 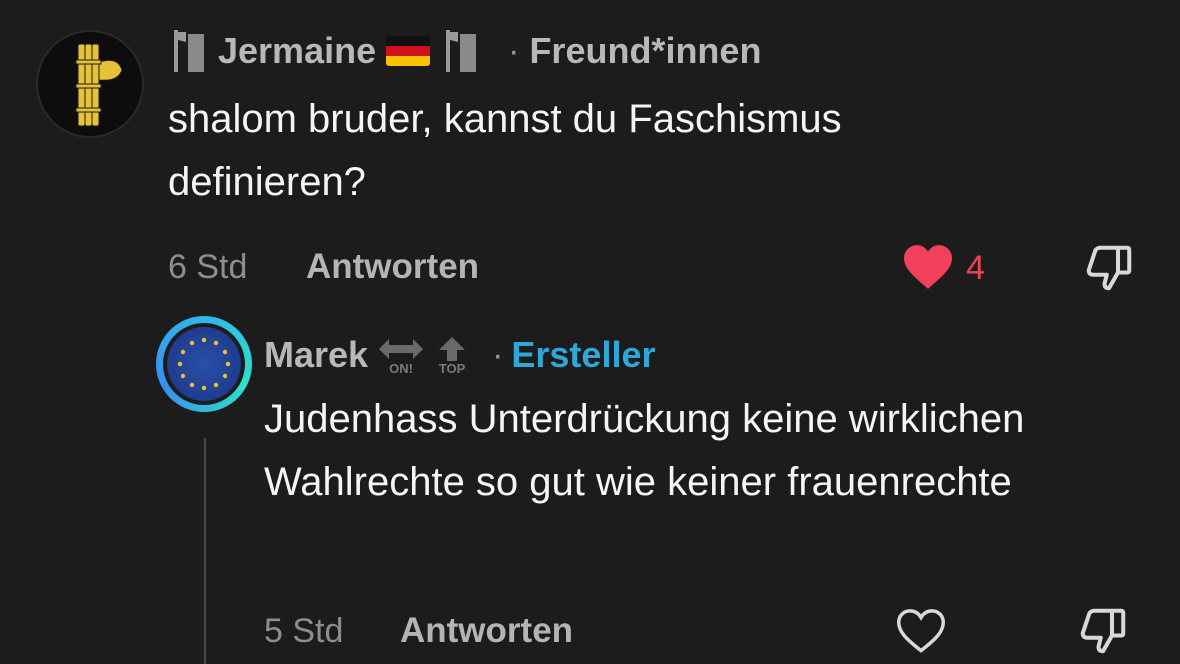 I want to click on eu-flag-icon, so click(x=204, y=364).